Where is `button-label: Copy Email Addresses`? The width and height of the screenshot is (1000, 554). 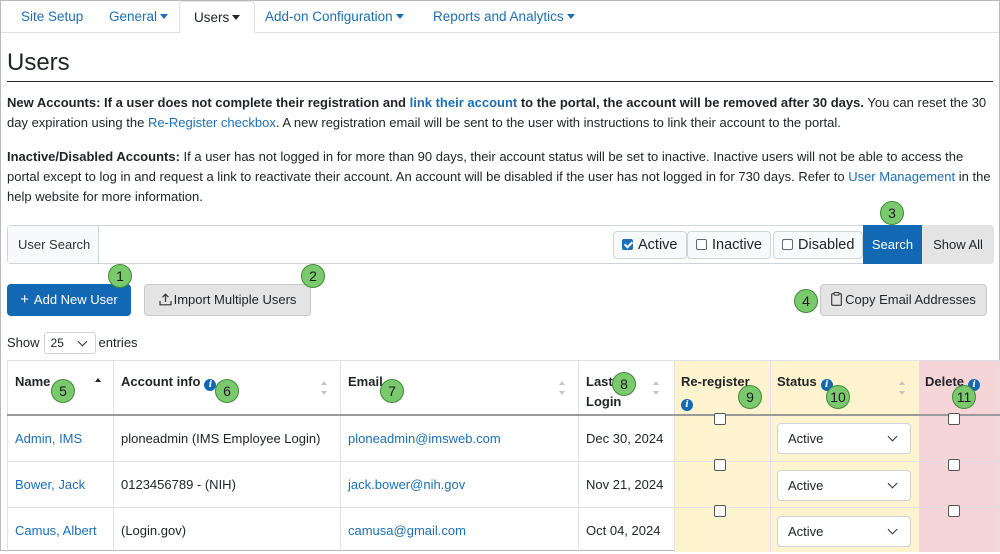 button-label: Copy Email Addresses is located at coordinates (910, 299).